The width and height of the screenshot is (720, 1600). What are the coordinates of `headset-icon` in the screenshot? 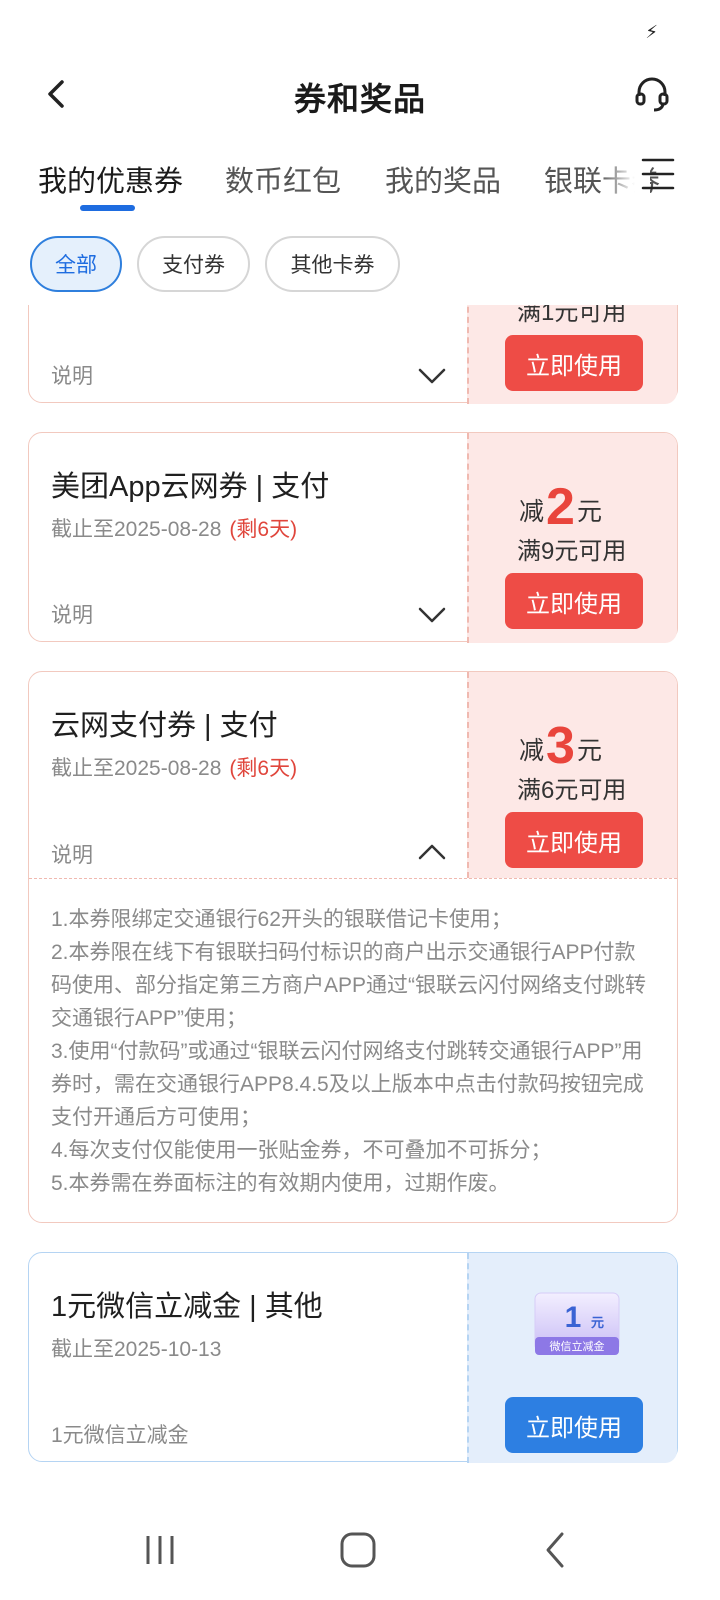 It's located at (652, 94).